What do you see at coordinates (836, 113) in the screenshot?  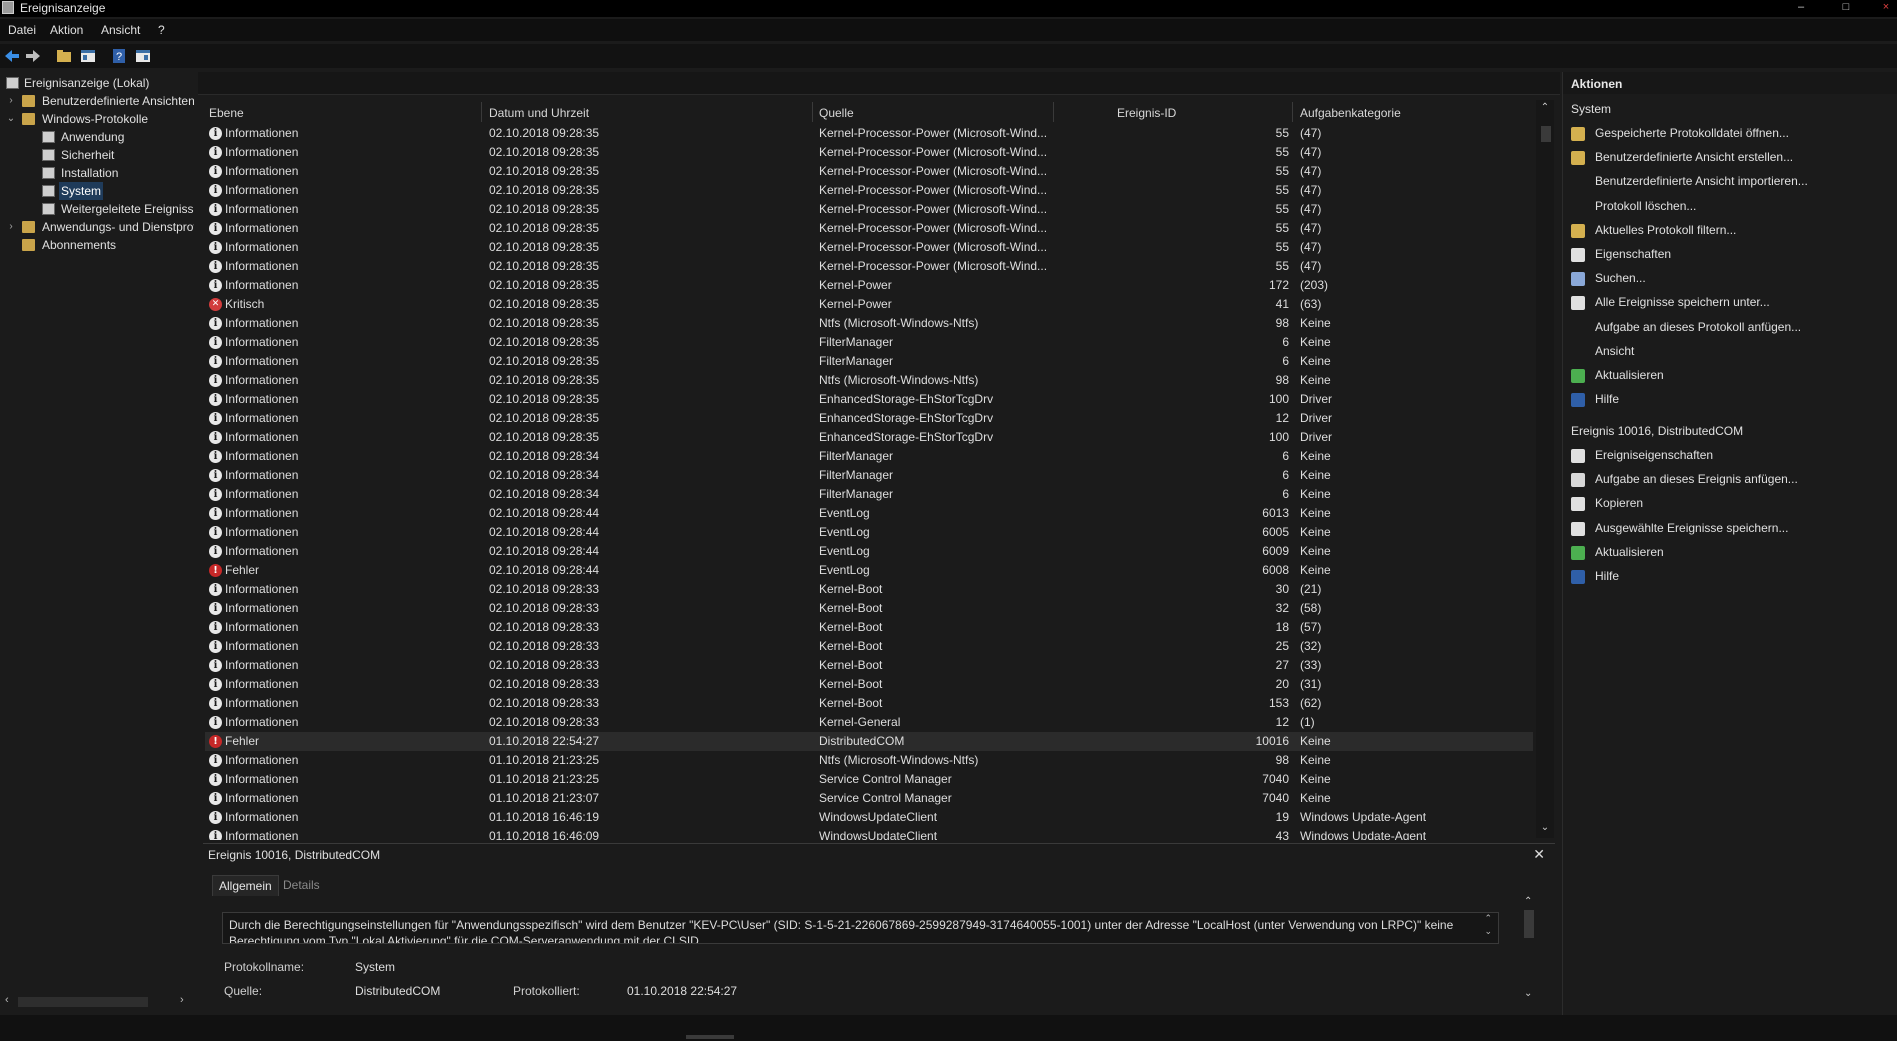 I see `column-source: Quelle` at bounding box center [836, 113].